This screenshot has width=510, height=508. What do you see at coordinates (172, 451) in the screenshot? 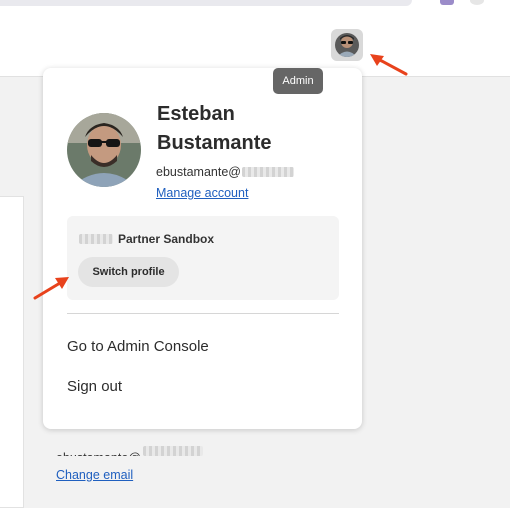
I see `redacted-account-email-domain` at bounding box center [172, 451].